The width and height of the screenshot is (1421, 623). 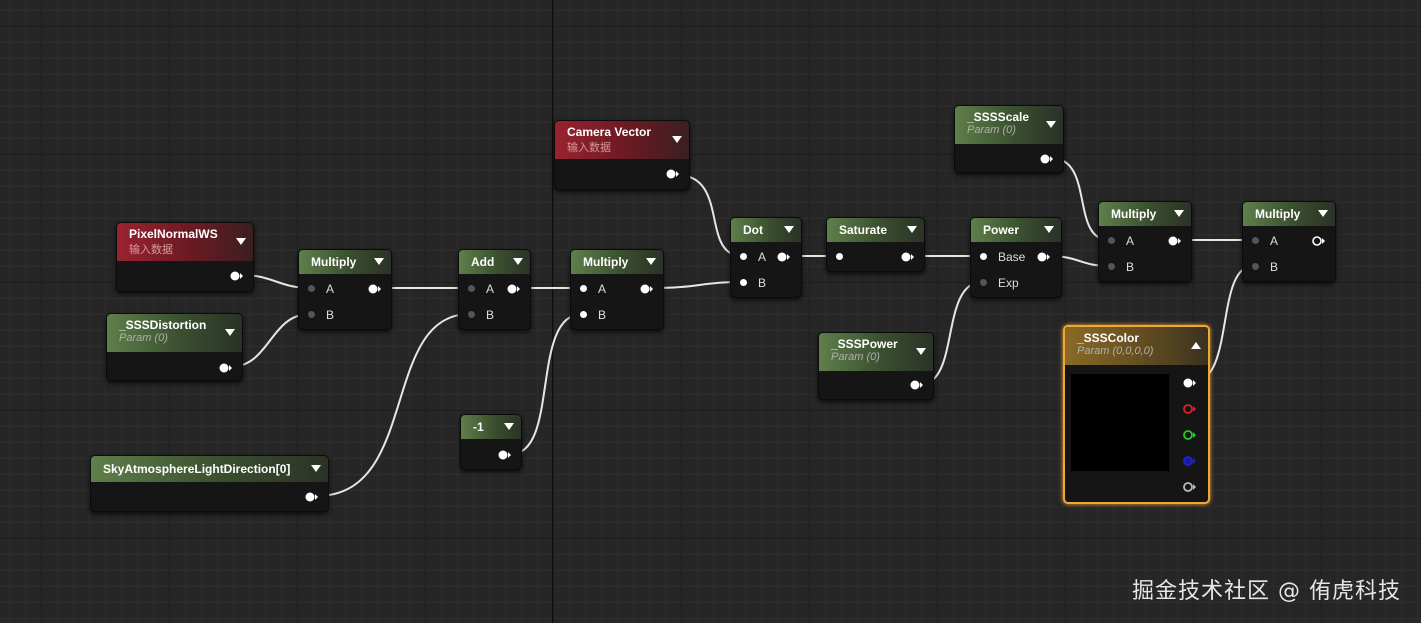 I want to click on node-multiply-1: Multiply A B, so click(x=345, y=289).